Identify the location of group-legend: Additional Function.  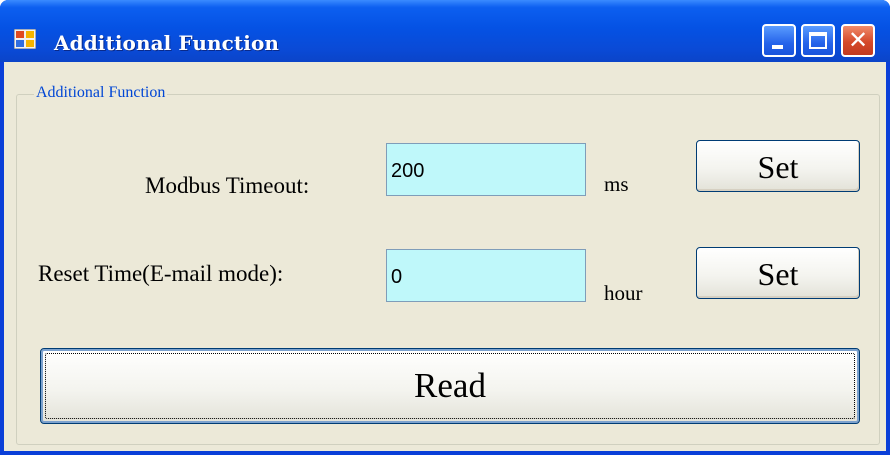
(101, 93).